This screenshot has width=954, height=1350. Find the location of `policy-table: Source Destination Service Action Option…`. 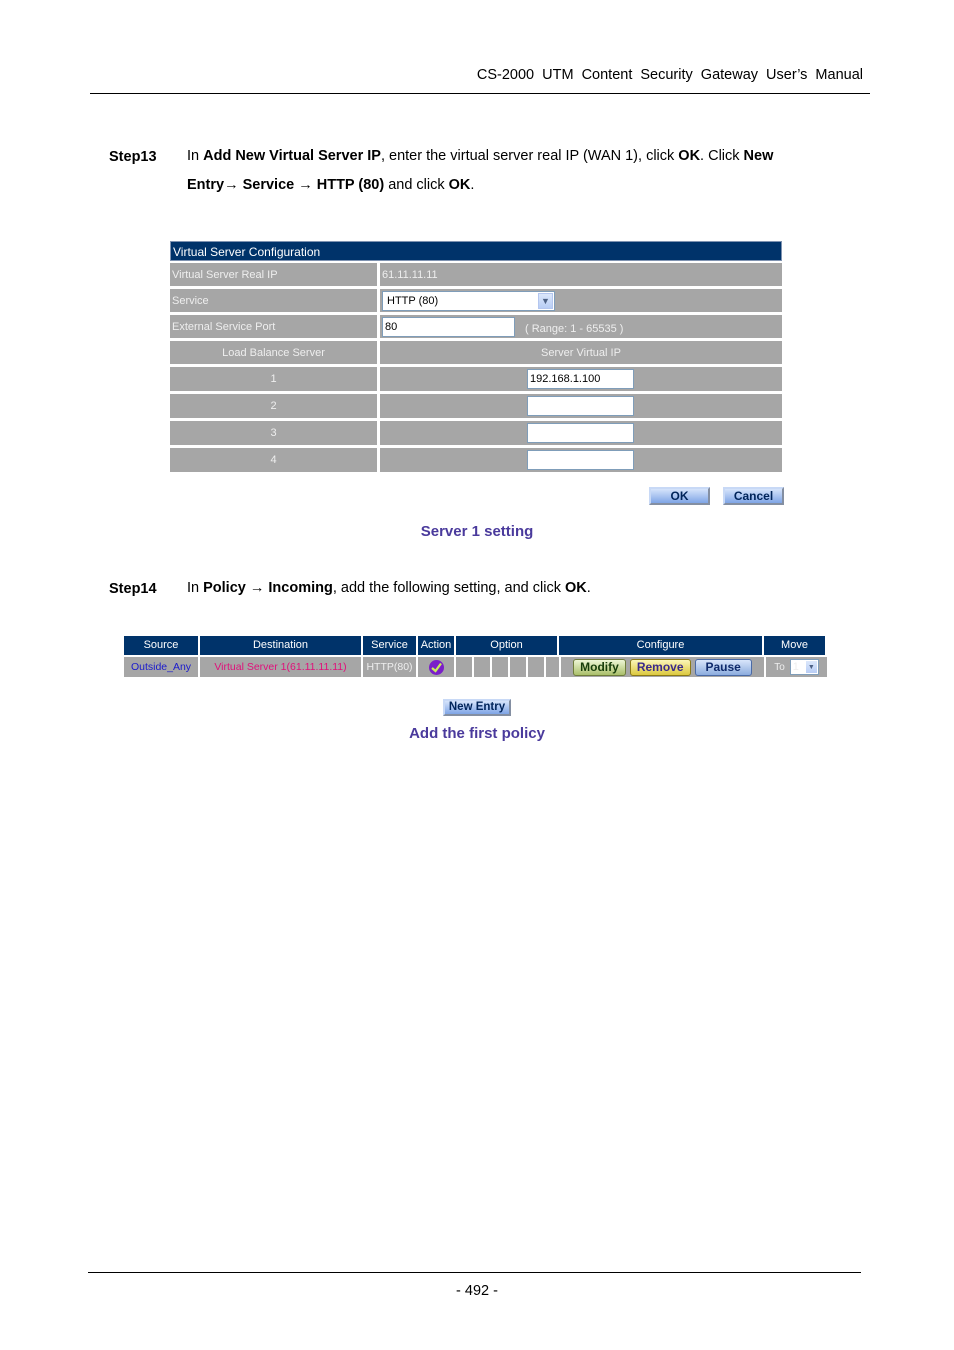

policy-table: Source Destination Service Action Option… is located at coordinates (475, 656).